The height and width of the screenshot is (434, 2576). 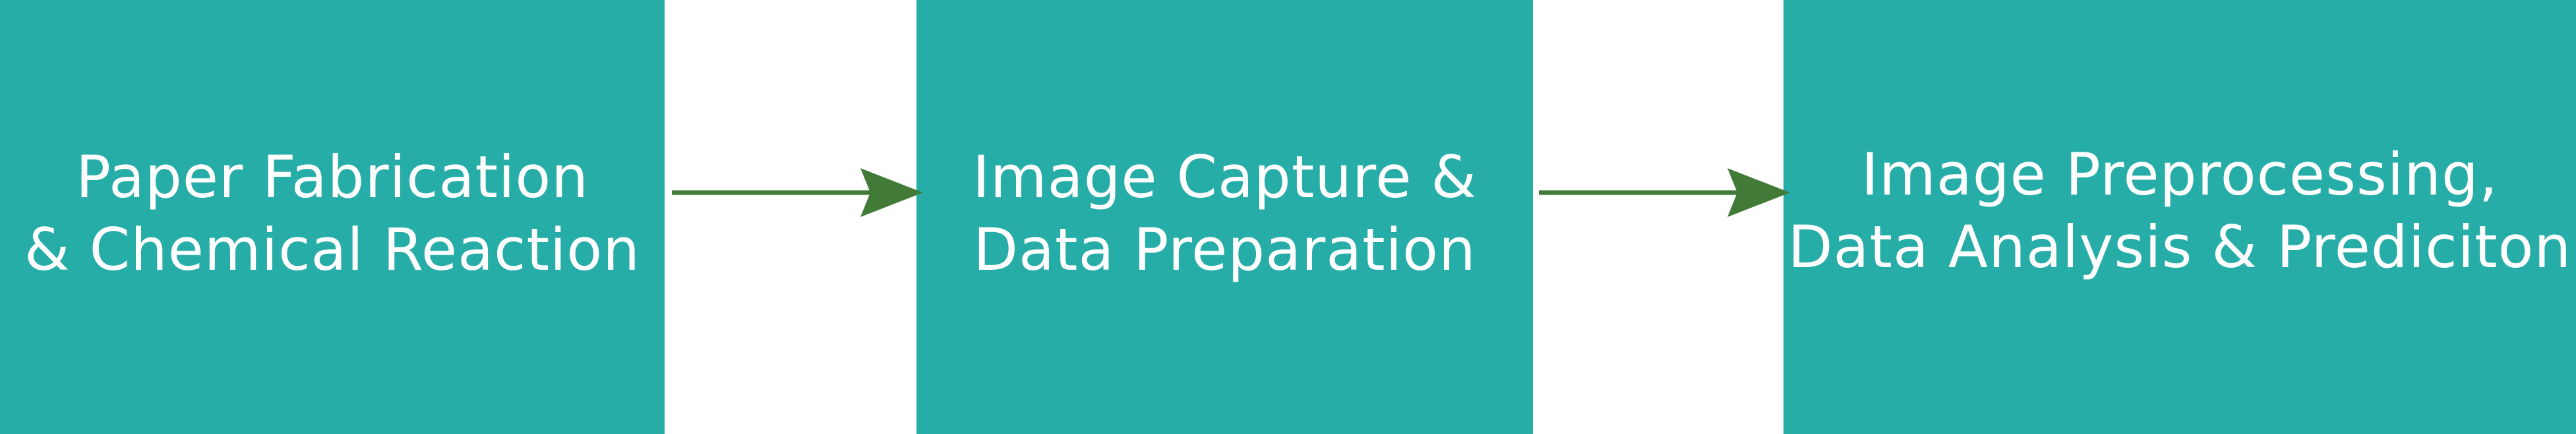 I want to click on step-label-image-capture: Image Capture & Data Preparation, so click(x=1225, y=213).